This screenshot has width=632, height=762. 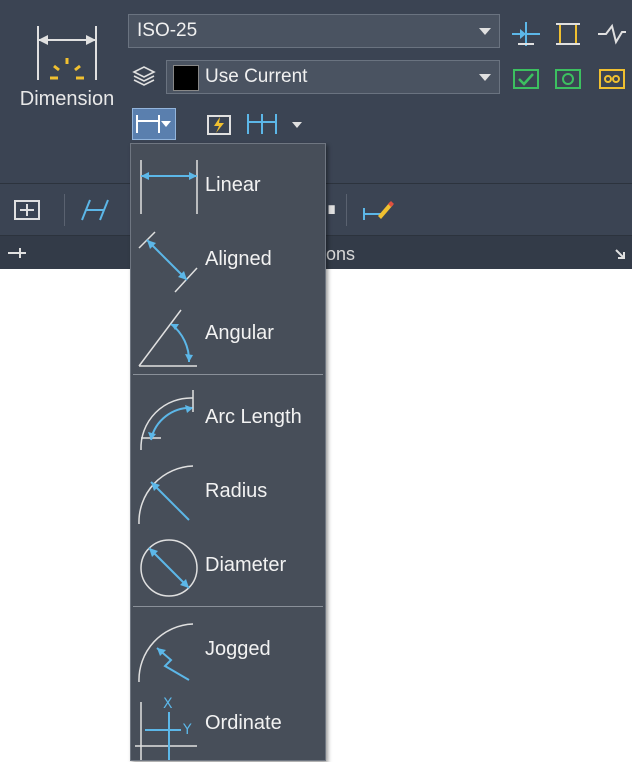 What do you see at coordinates (167, 420) in the screenshot?
I see `arc-length-dim-icon` at bounding box center [167, 420].